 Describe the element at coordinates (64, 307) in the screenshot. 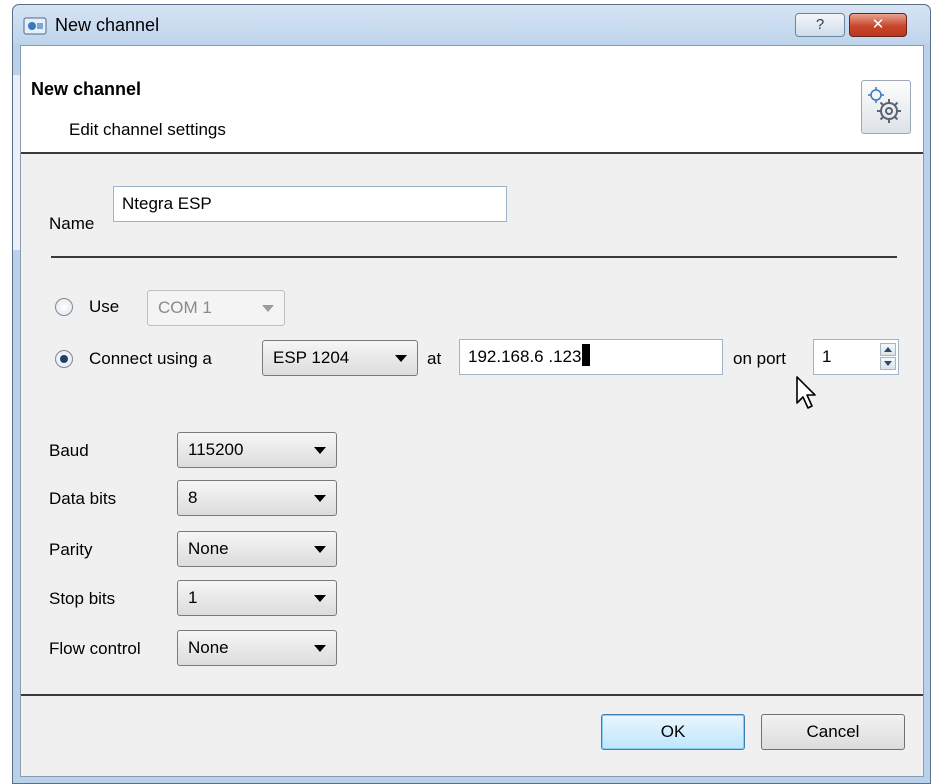

I see `use-com-radio` at that location.